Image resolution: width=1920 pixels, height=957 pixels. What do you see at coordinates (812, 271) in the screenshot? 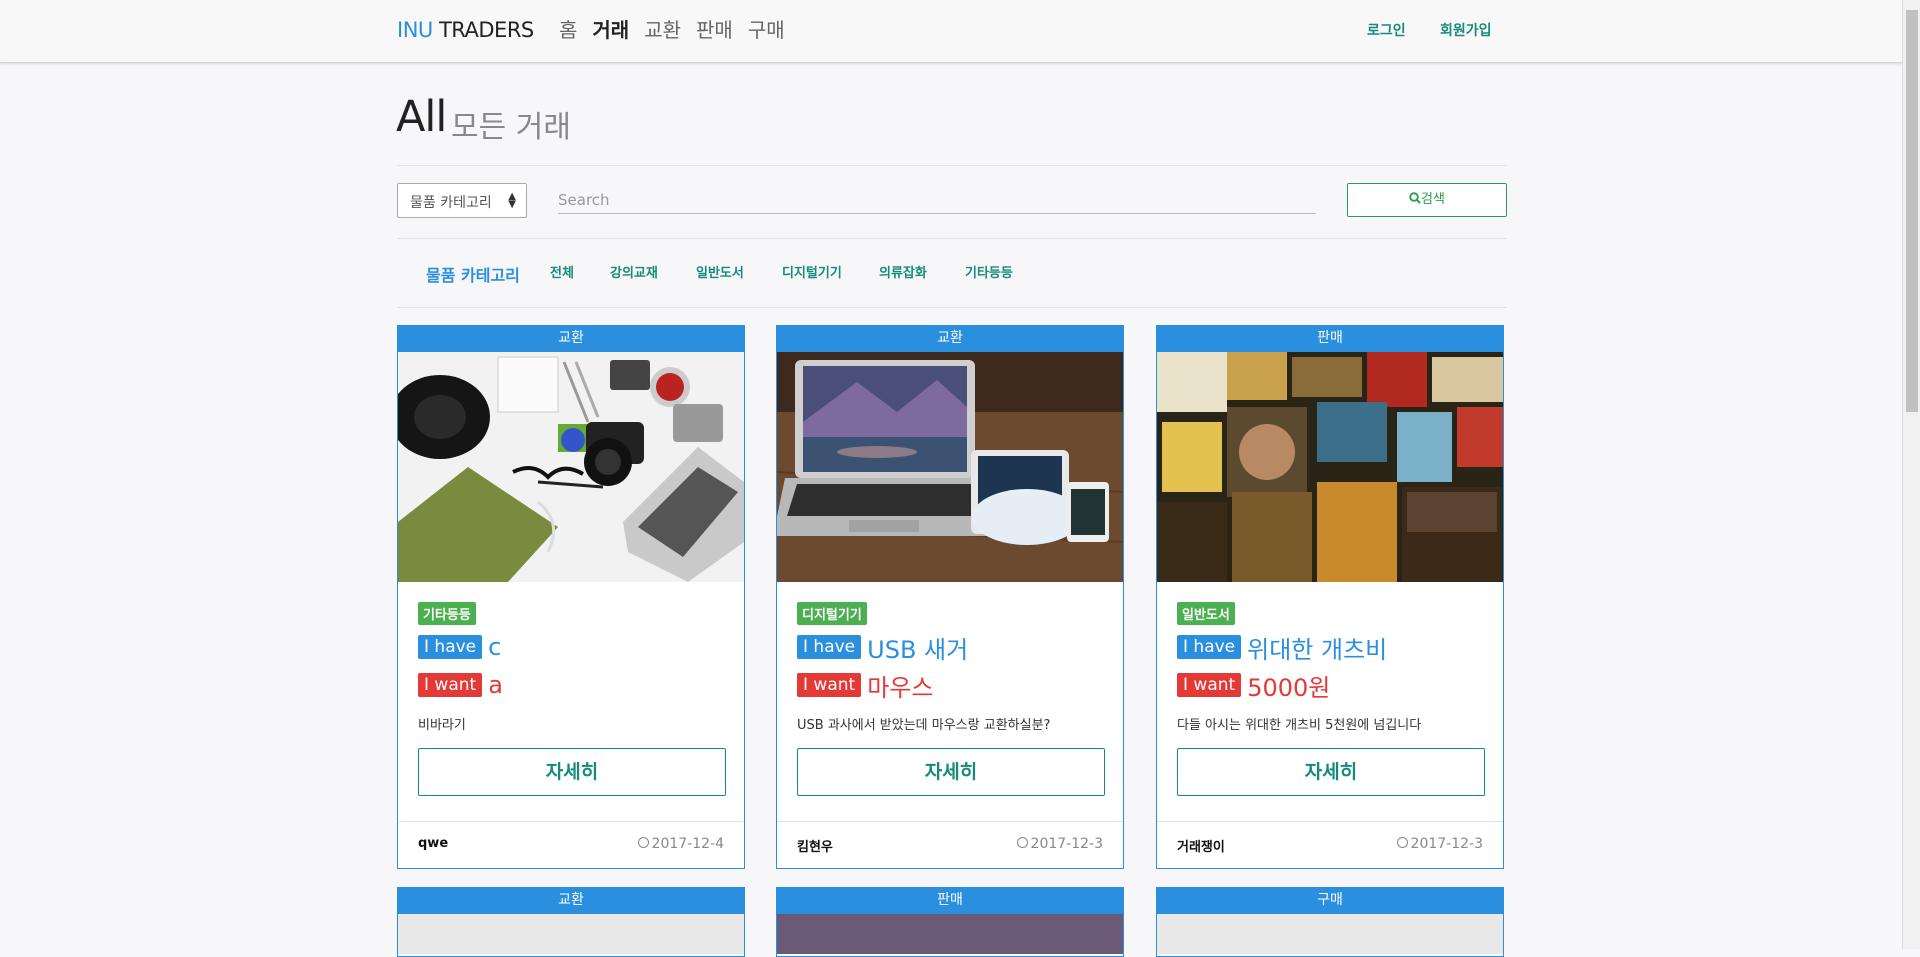
I see `category-digital: 디지털기기` at bounding box center [812, 271].